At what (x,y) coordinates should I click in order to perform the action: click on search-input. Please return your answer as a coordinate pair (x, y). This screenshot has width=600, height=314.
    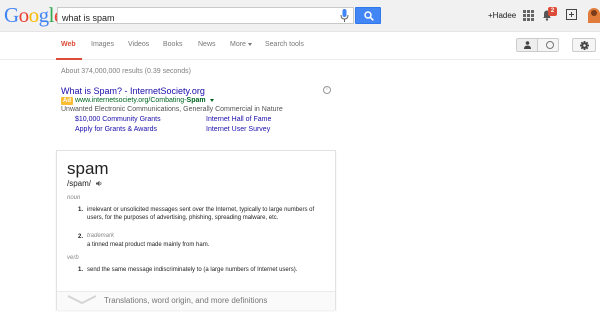
    Looking at the image, I should click on (193, 18).